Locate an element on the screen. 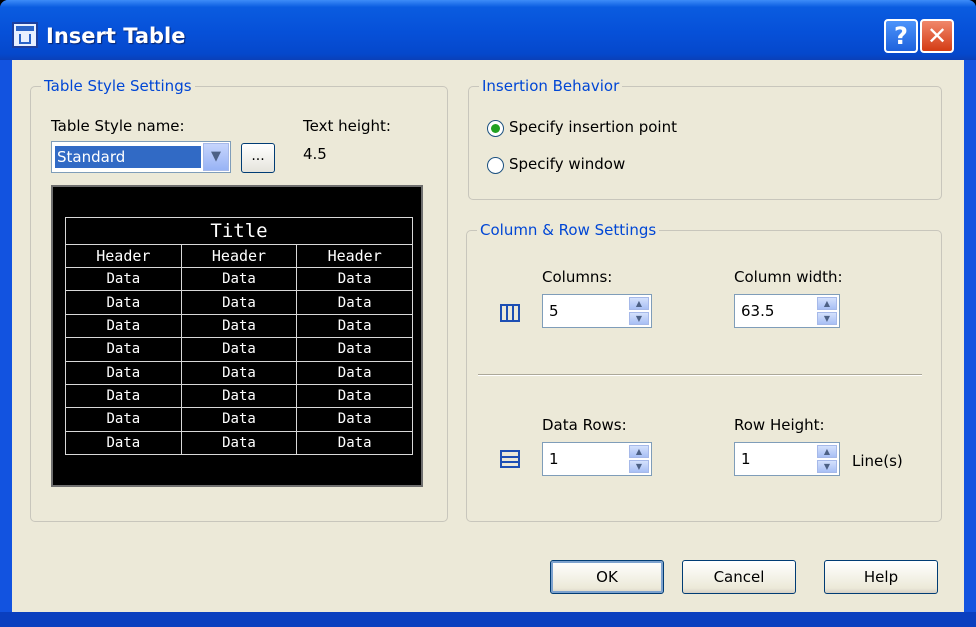  title-help-button: ? is located at coordinates (901, 36).